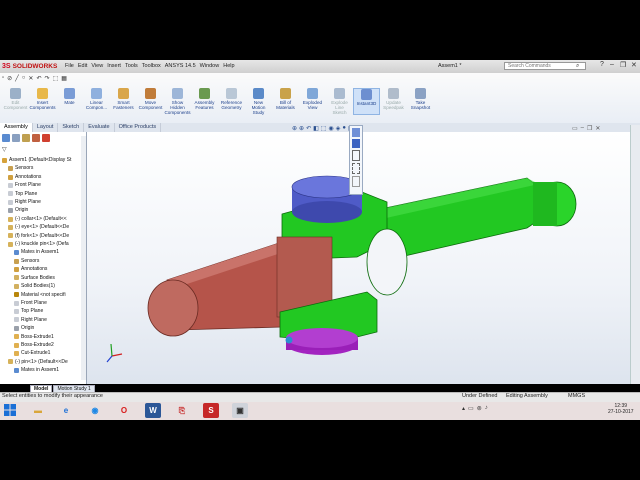 The height and width of the screenshot is (480, 640). What do you see at coordinates (43, 337) in the screenshot?
I see `tree-item: Boss-Extrude1` at bounding box center [43, 337].